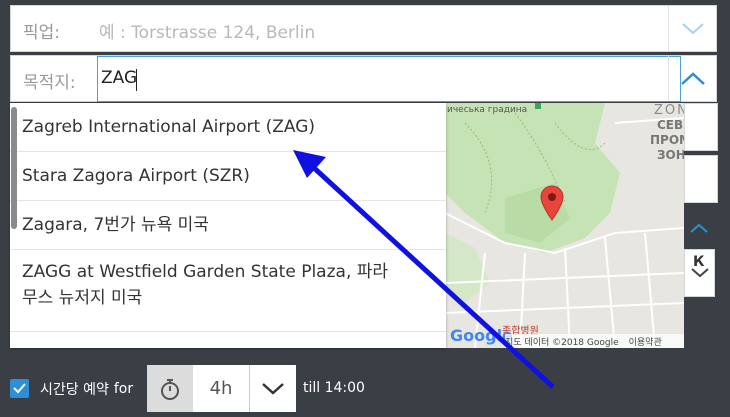 This screenshot has height=417, width=730. I want to click on map-label-zone: ZON, so click(669, 110).